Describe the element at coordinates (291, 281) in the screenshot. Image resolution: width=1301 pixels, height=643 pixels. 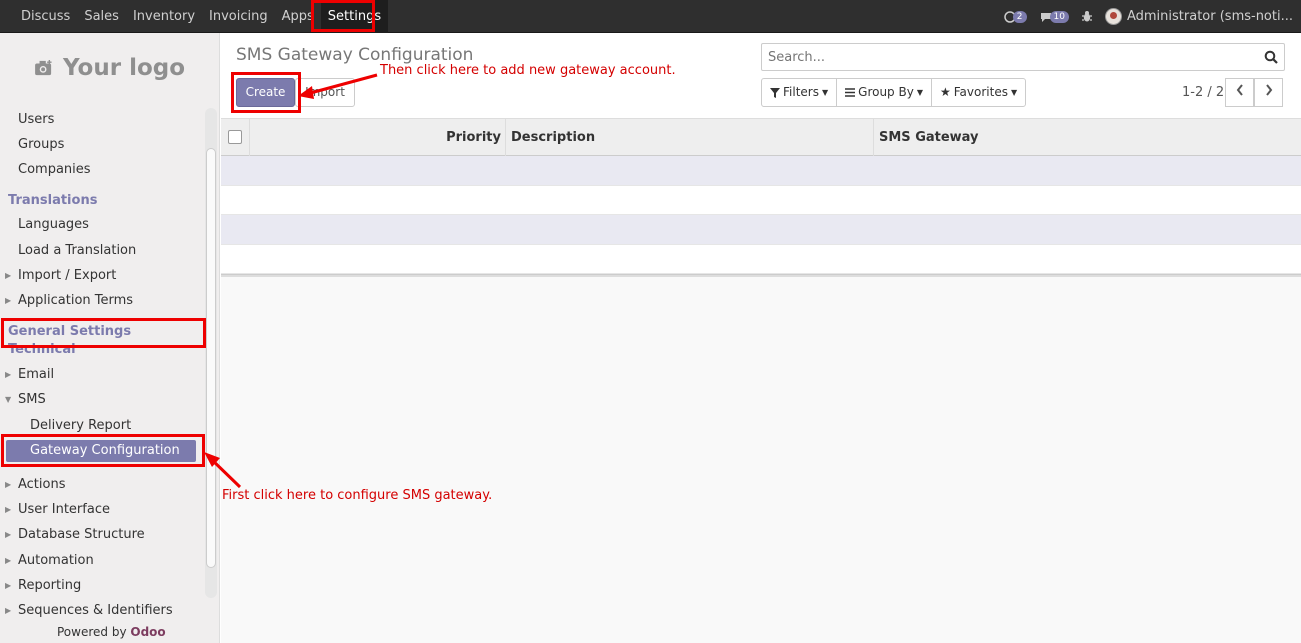
I see `annotation-arrows` at that location.